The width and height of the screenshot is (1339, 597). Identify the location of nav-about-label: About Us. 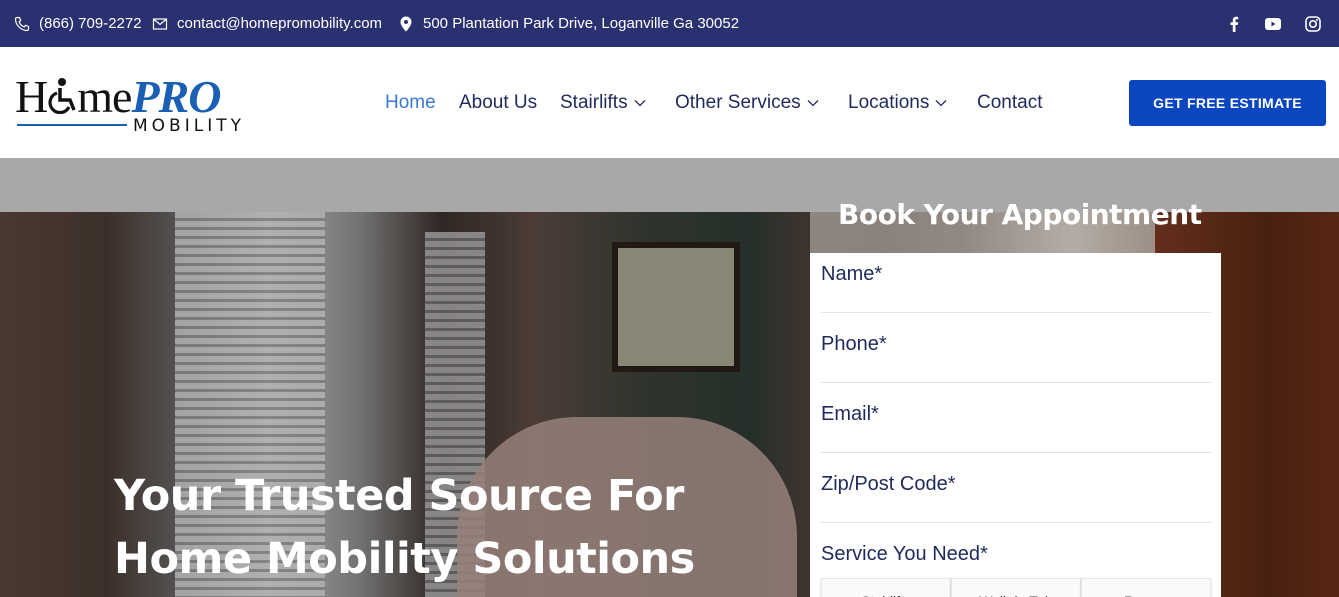
(498, 102).